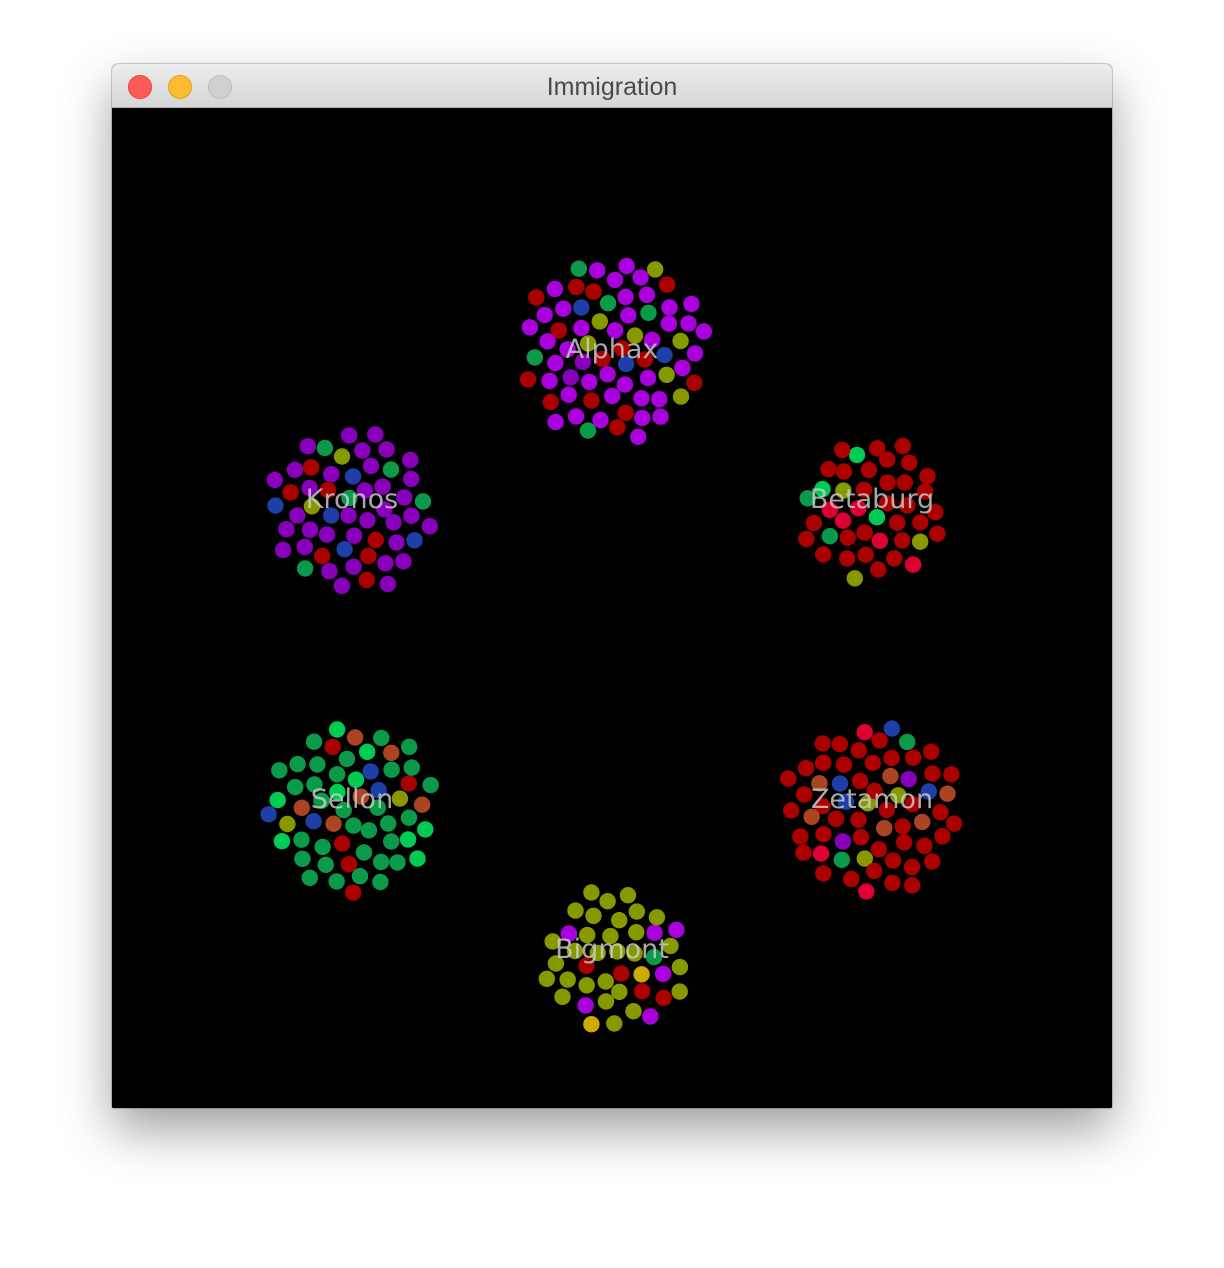  I want to click on window-title: Immigration, so click(612, 87).